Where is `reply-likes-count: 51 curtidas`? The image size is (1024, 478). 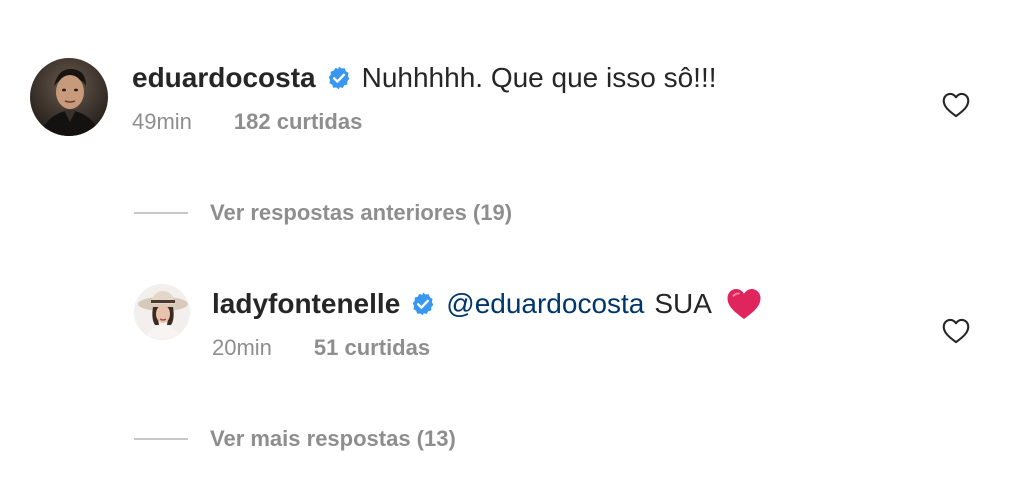 reply-likes-count: 51 curtidas is located at coordinates (372, 348).